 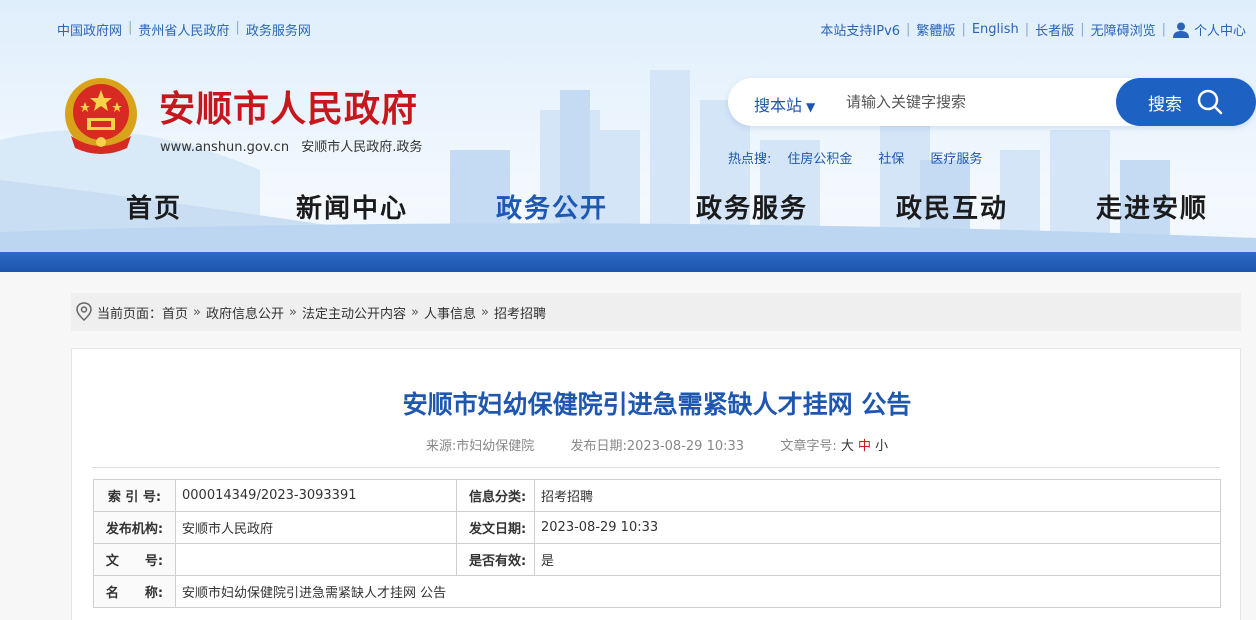 I want to click on top-links-left: 中国政府网 | 贵州省人民政府 | 政务服务网, so click(x=184, y=29).